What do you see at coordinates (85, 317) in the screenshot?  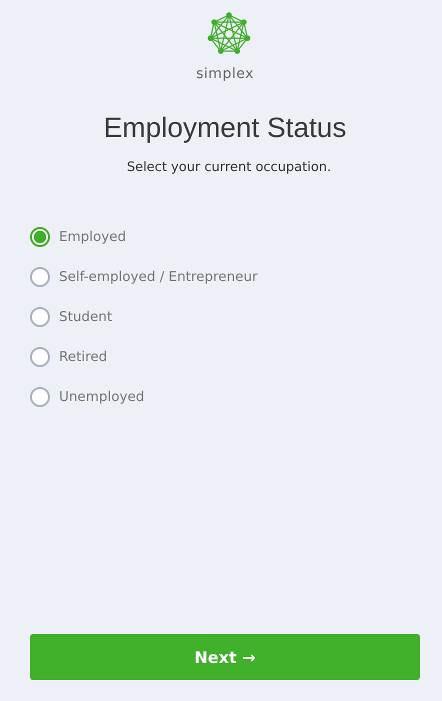 I see `option-label: Student` at bounding box center [85, 317].